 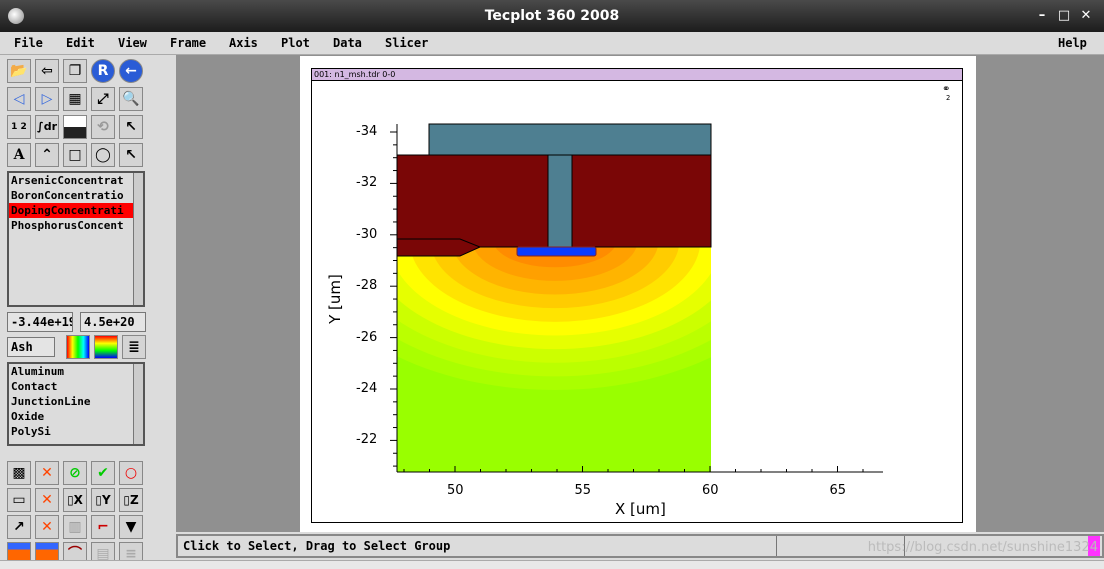 What do you see at coordinates (982, 547) in the screenshot?
I see `watermark: https://blog.csdn.net/sunshine1324` at bounding box center [982, 547].